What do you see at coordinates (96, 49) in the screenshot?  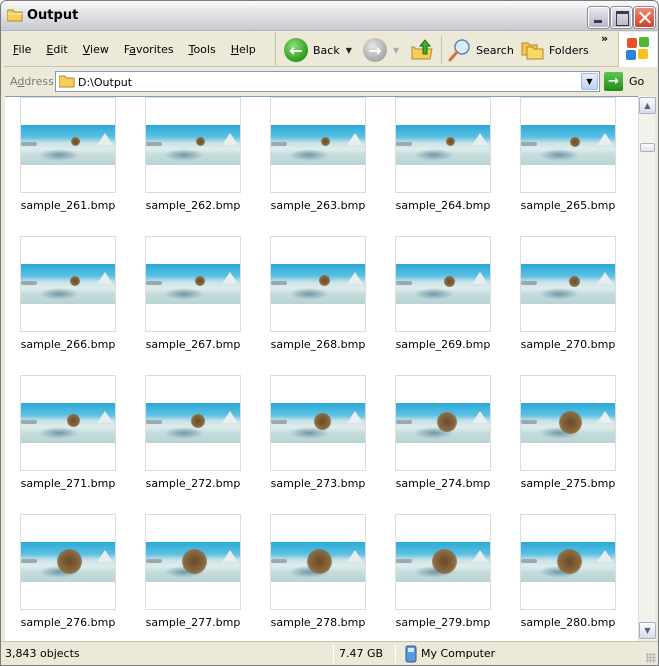 I see `menu-view: View` at bounding box center [96, 49].